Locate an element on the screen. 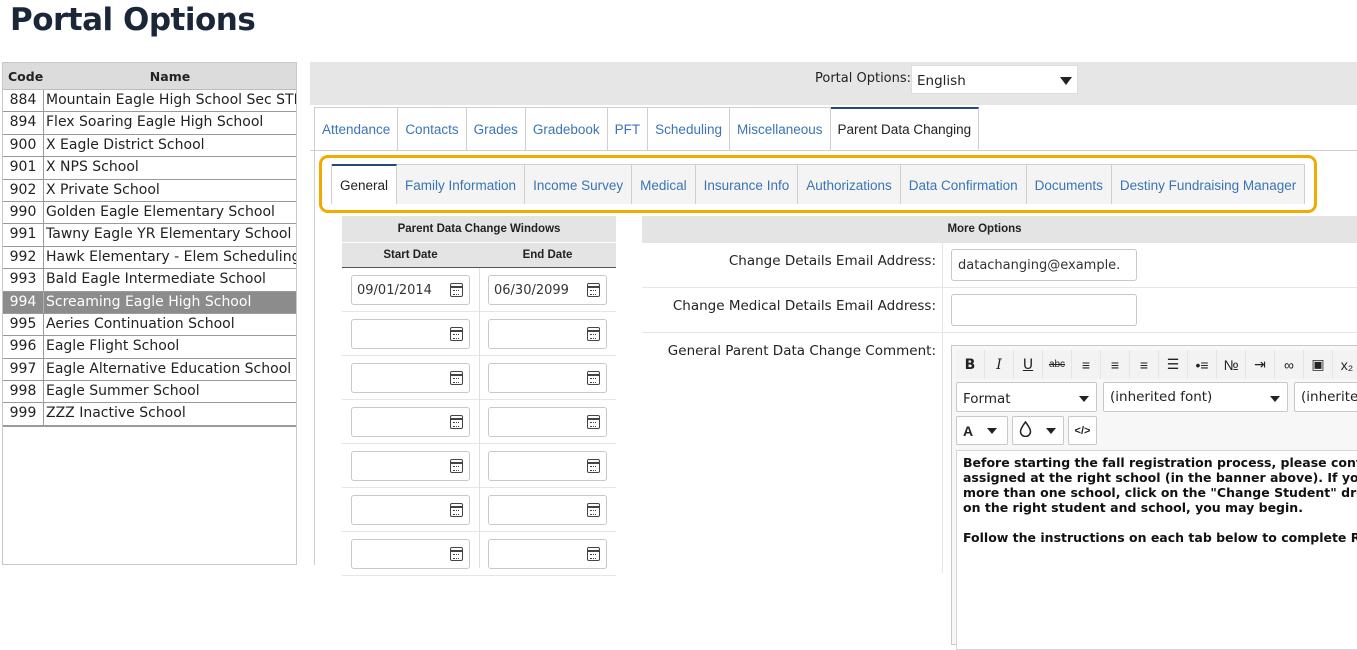 The height and width of the screenshot is (650, 1357). school-row: 991 Tawny Eagle YR Elementary School is located at coordinates (149, 235).